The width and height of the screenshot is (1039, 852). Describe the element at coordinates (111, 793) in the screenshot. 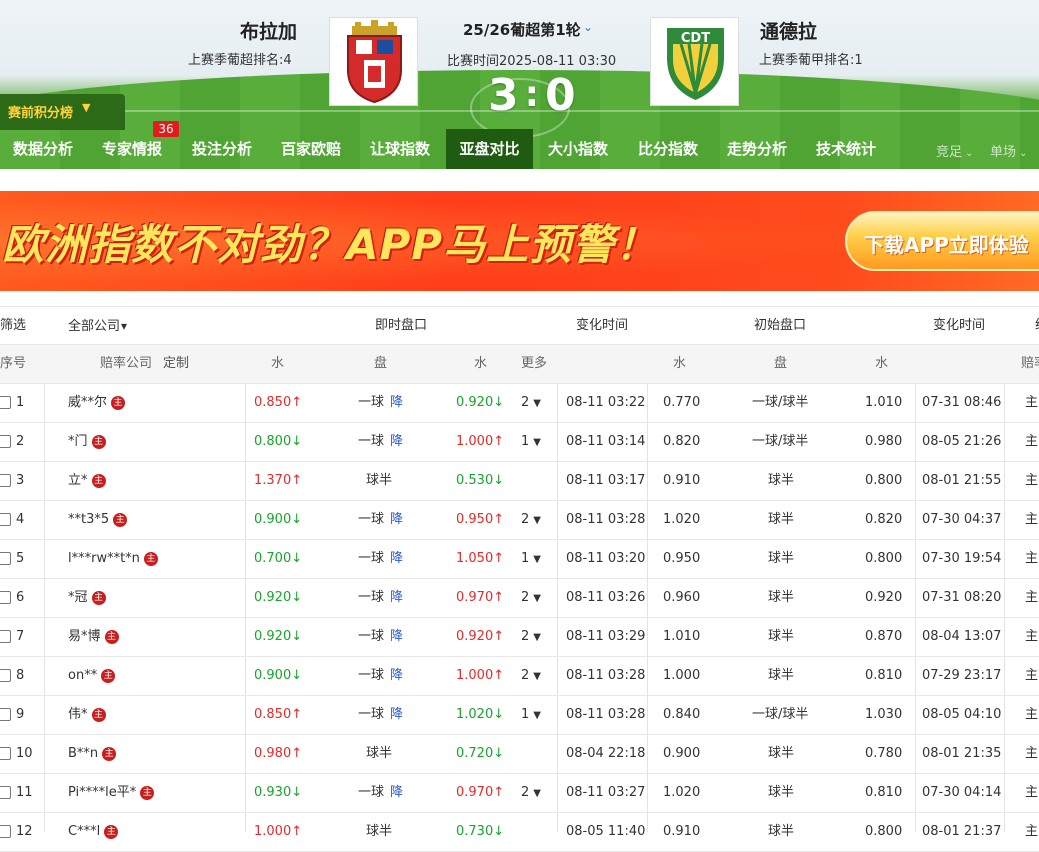

I see `company-name: Pi****le平* 主` at that location.